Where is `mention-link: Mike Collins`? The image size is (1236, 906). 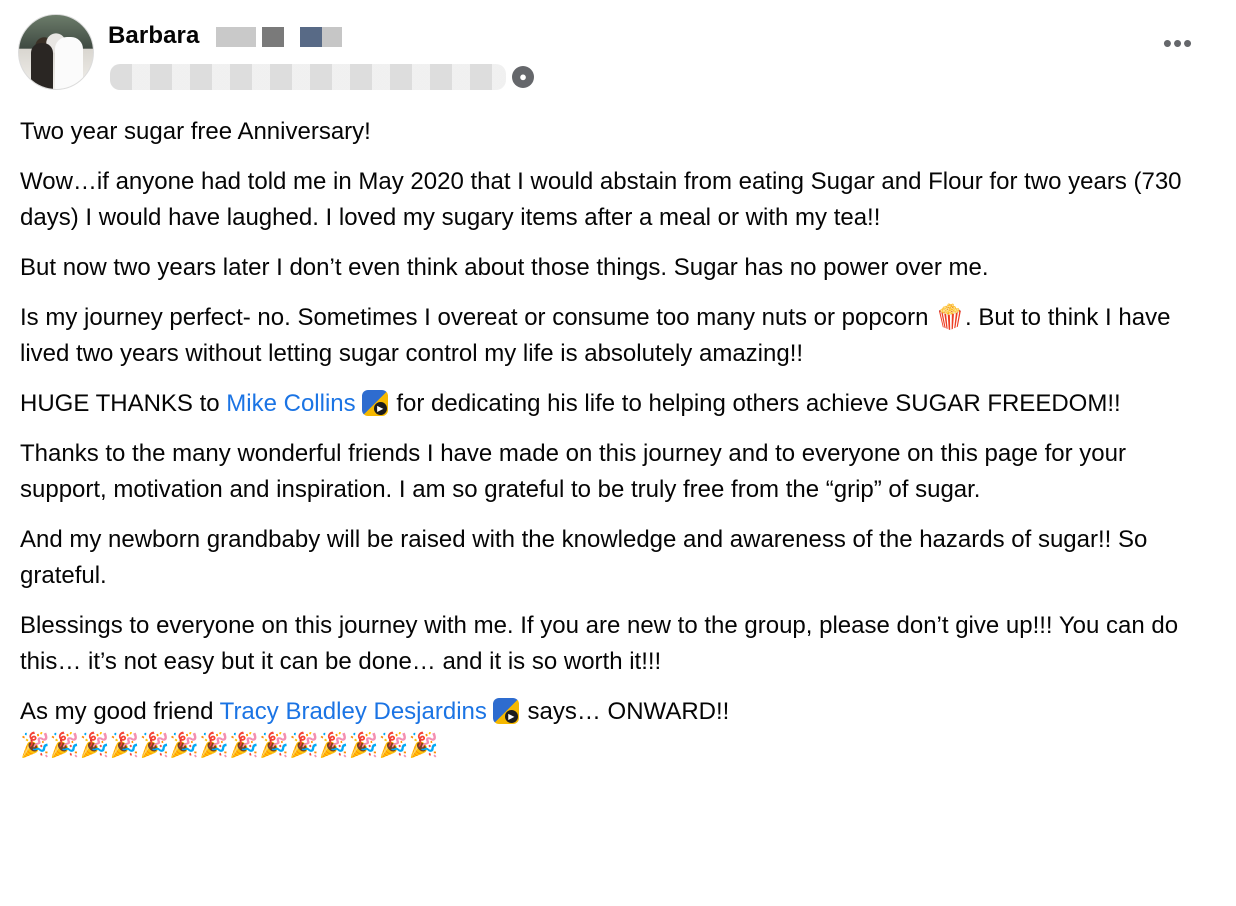
mention-link: Mike Collins is located at coordinates (290, 403).